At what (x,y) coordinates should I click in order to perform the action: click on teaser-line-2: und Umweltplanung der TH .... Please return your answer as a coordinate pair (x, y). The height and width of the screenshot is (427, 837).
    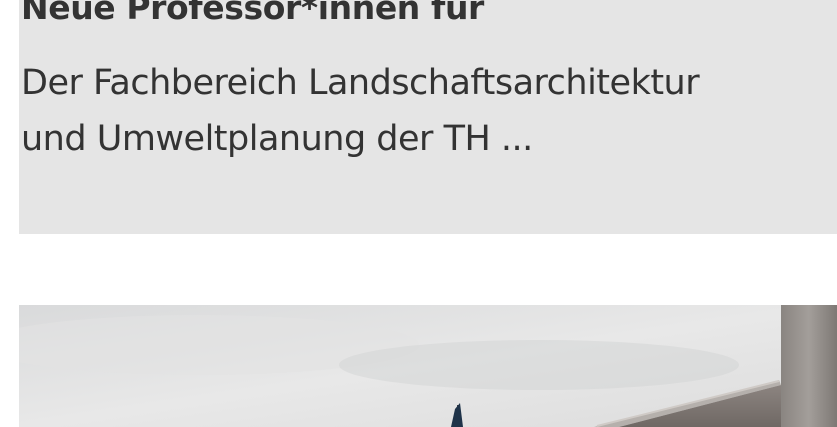
    Looking at the image, I should click on (277, 139).